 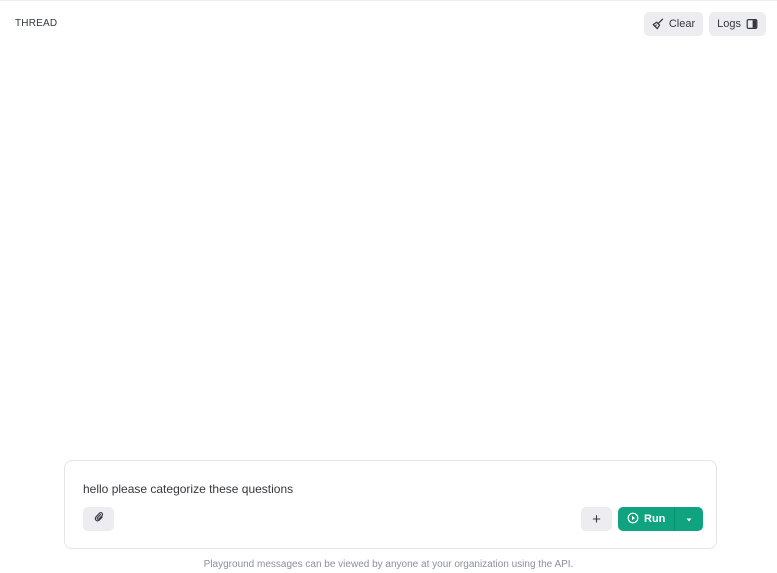 I want to click on clear-button-label: Clear, so click(x=682, y=24).